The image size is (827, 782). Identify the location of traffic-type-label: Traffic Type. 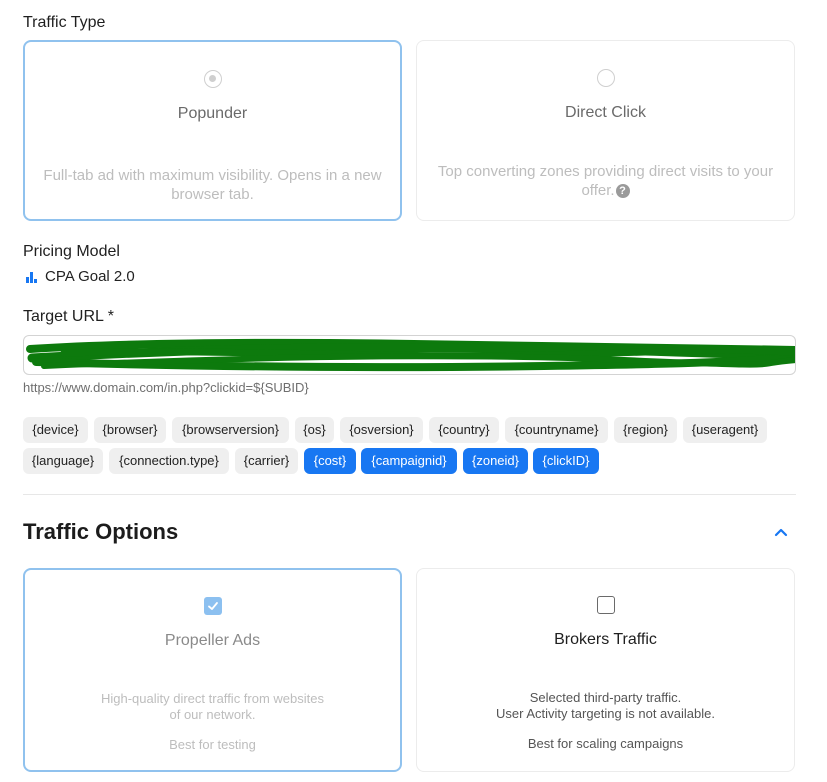
(64, 22).